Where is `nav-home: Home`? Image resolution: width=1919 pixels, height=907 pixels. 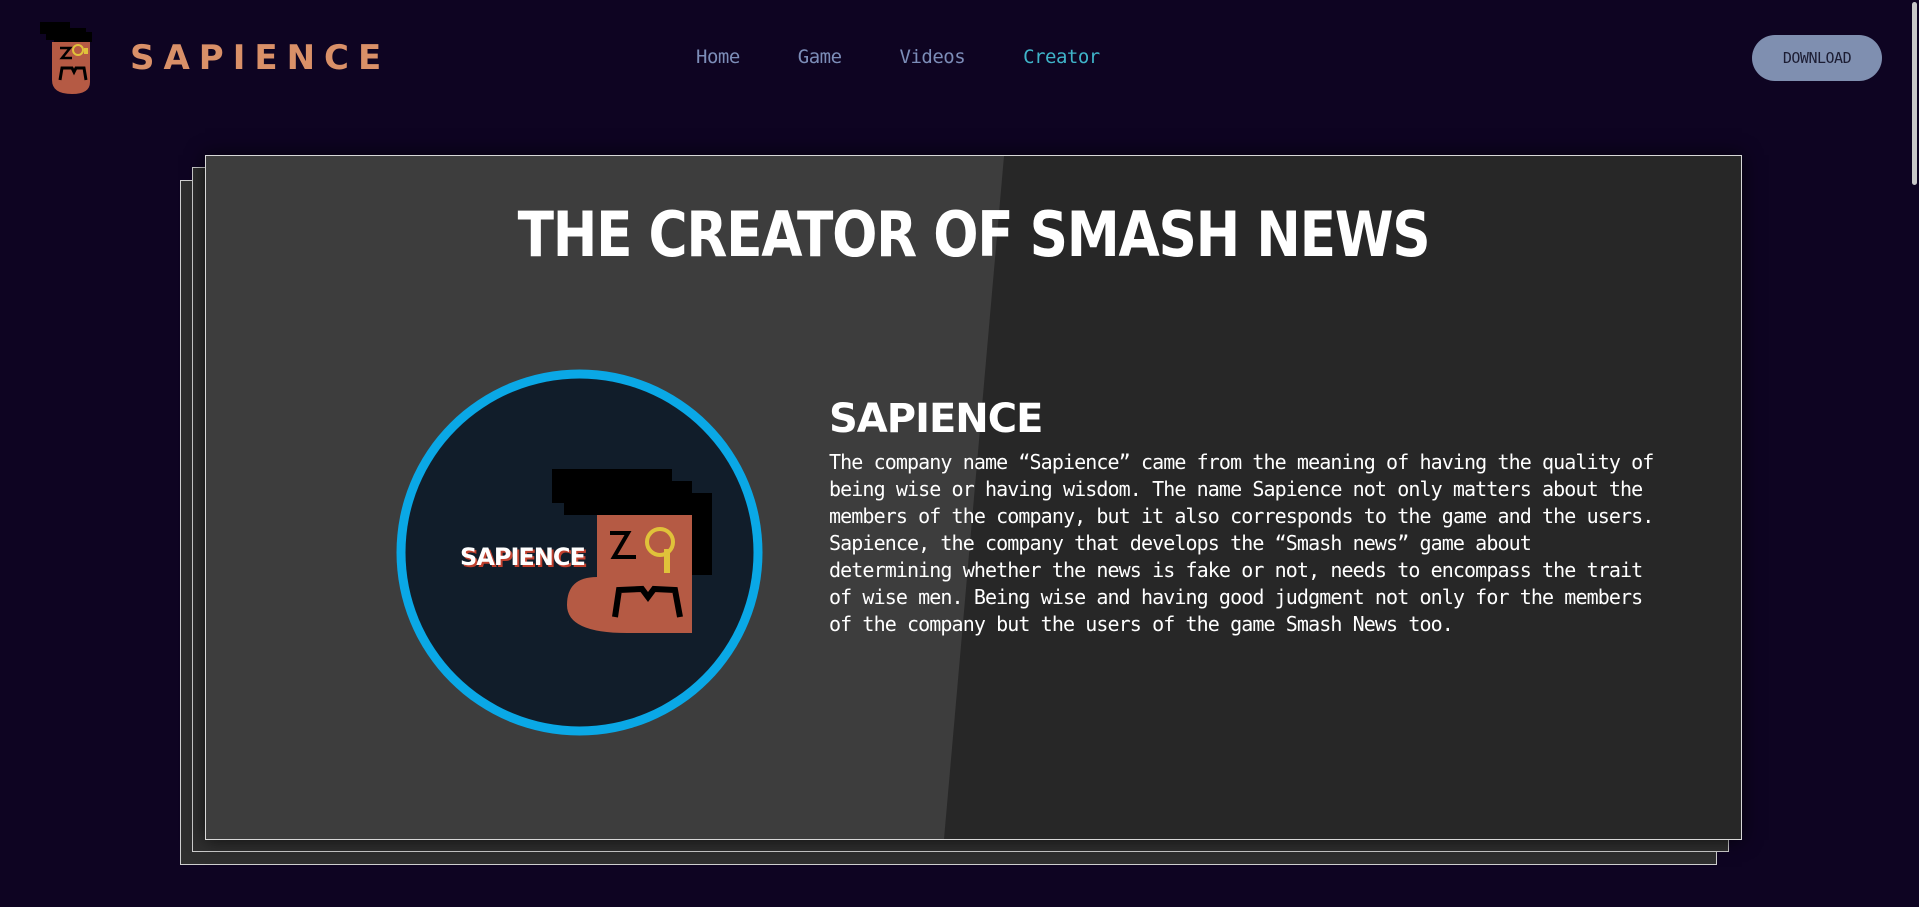
nav-home: Home is located at coordinates (718, 57).